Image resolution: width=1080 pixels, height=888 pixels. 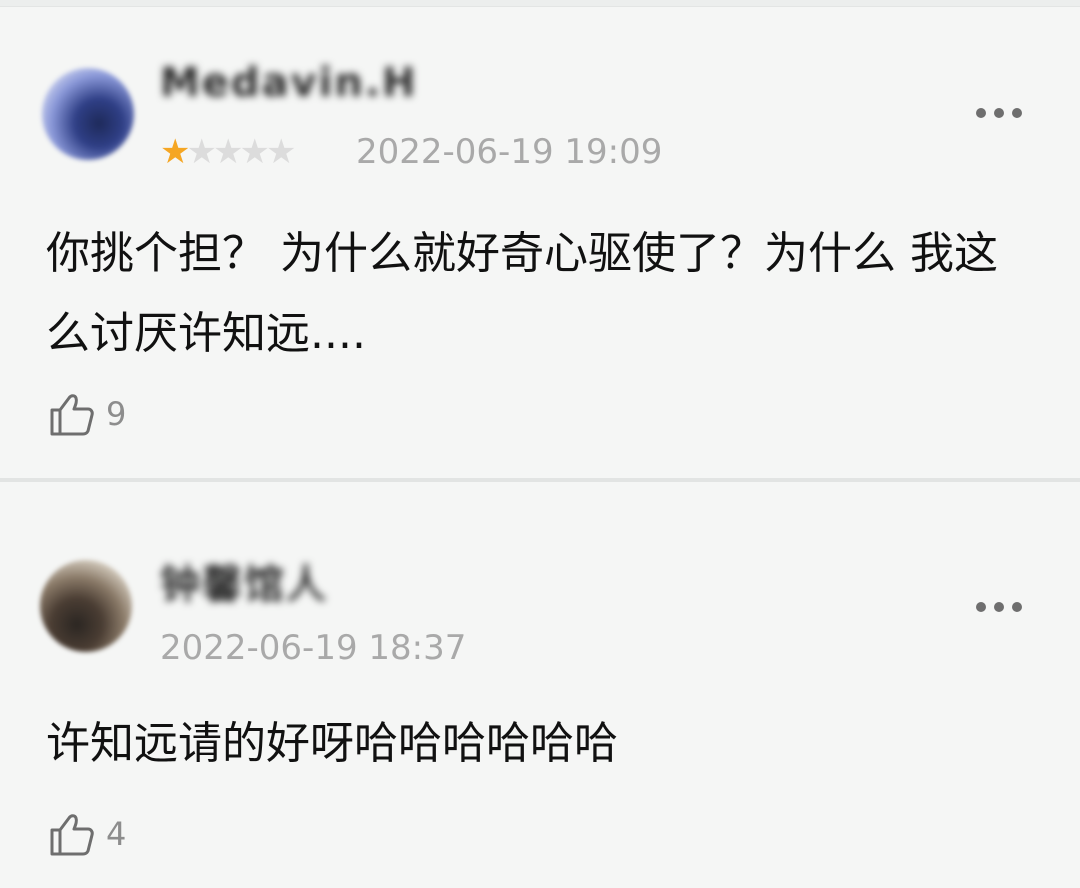 I want to click on star-rating: ★★★★★, so click(x=228, y=152).